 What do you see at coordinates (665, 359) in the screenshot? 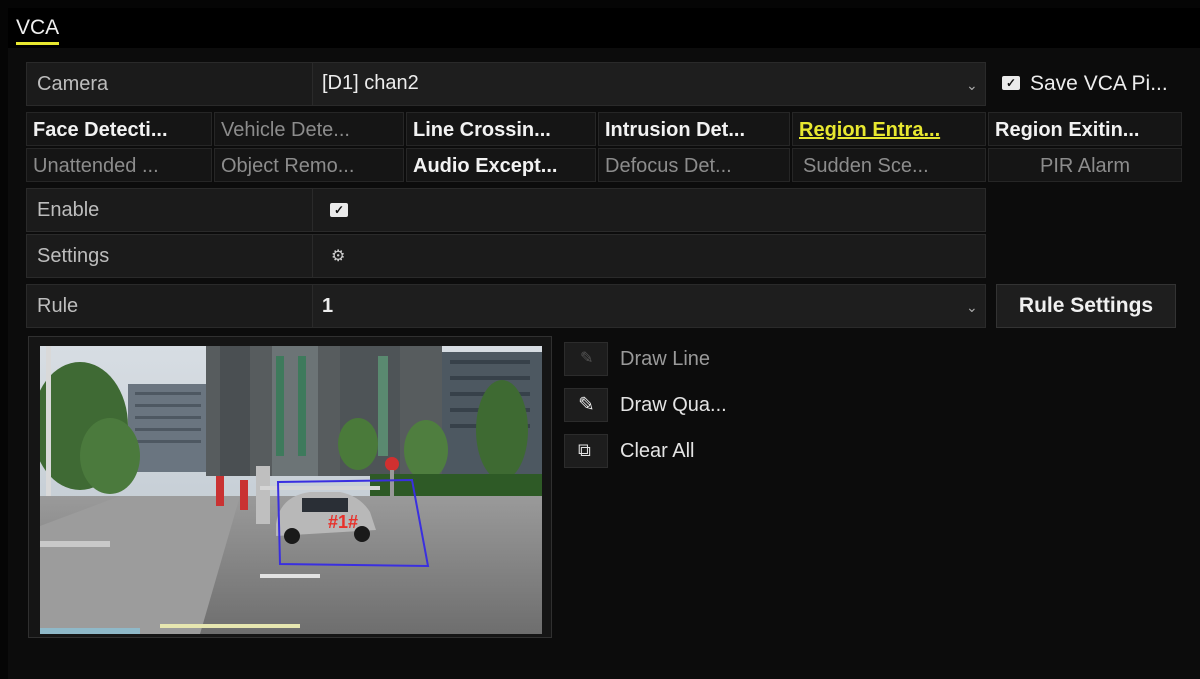
I see `draw-line-label: Draw Line` at bounding box center [665, 359].